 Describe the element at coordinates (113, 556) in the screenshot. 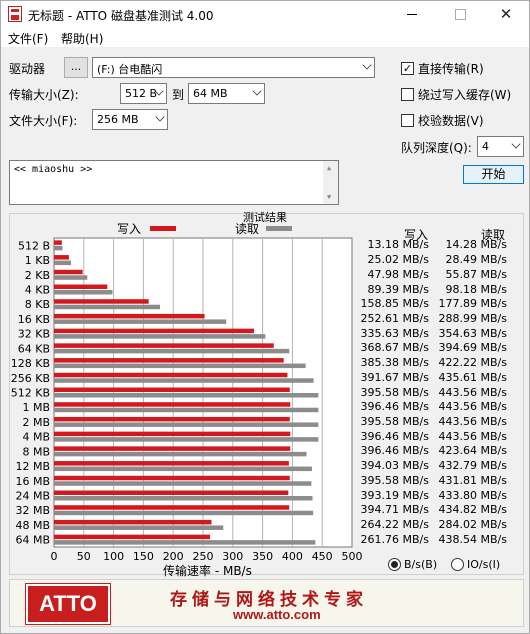

I see `x-tick-label: 100` at that location.